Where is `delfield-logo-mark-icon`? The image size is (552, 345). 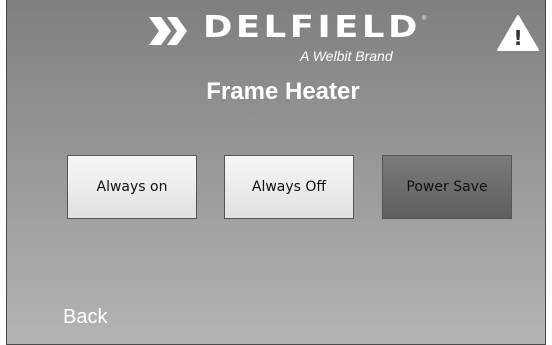 delfield-logo-mark-icon is located at coordinates (168, 31).